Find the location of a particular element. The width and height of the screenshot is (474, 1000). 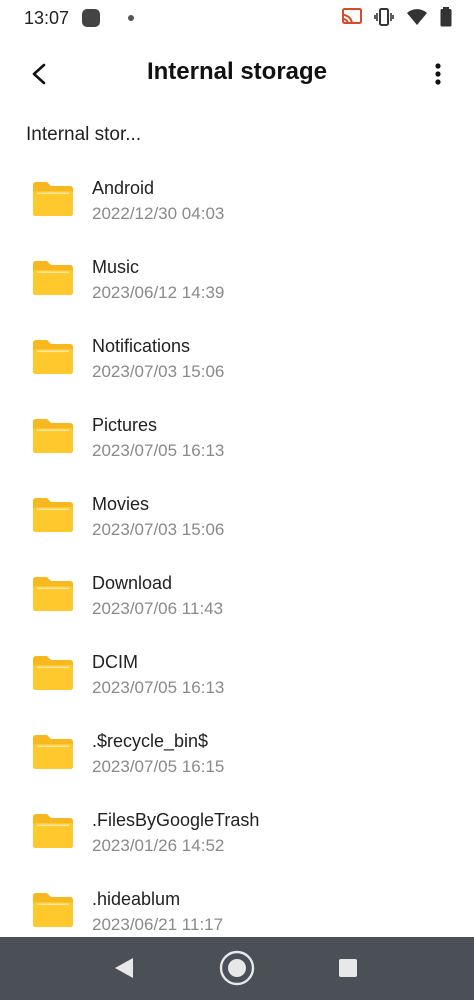

folder-name: Android is located at coordinates (123, 188).